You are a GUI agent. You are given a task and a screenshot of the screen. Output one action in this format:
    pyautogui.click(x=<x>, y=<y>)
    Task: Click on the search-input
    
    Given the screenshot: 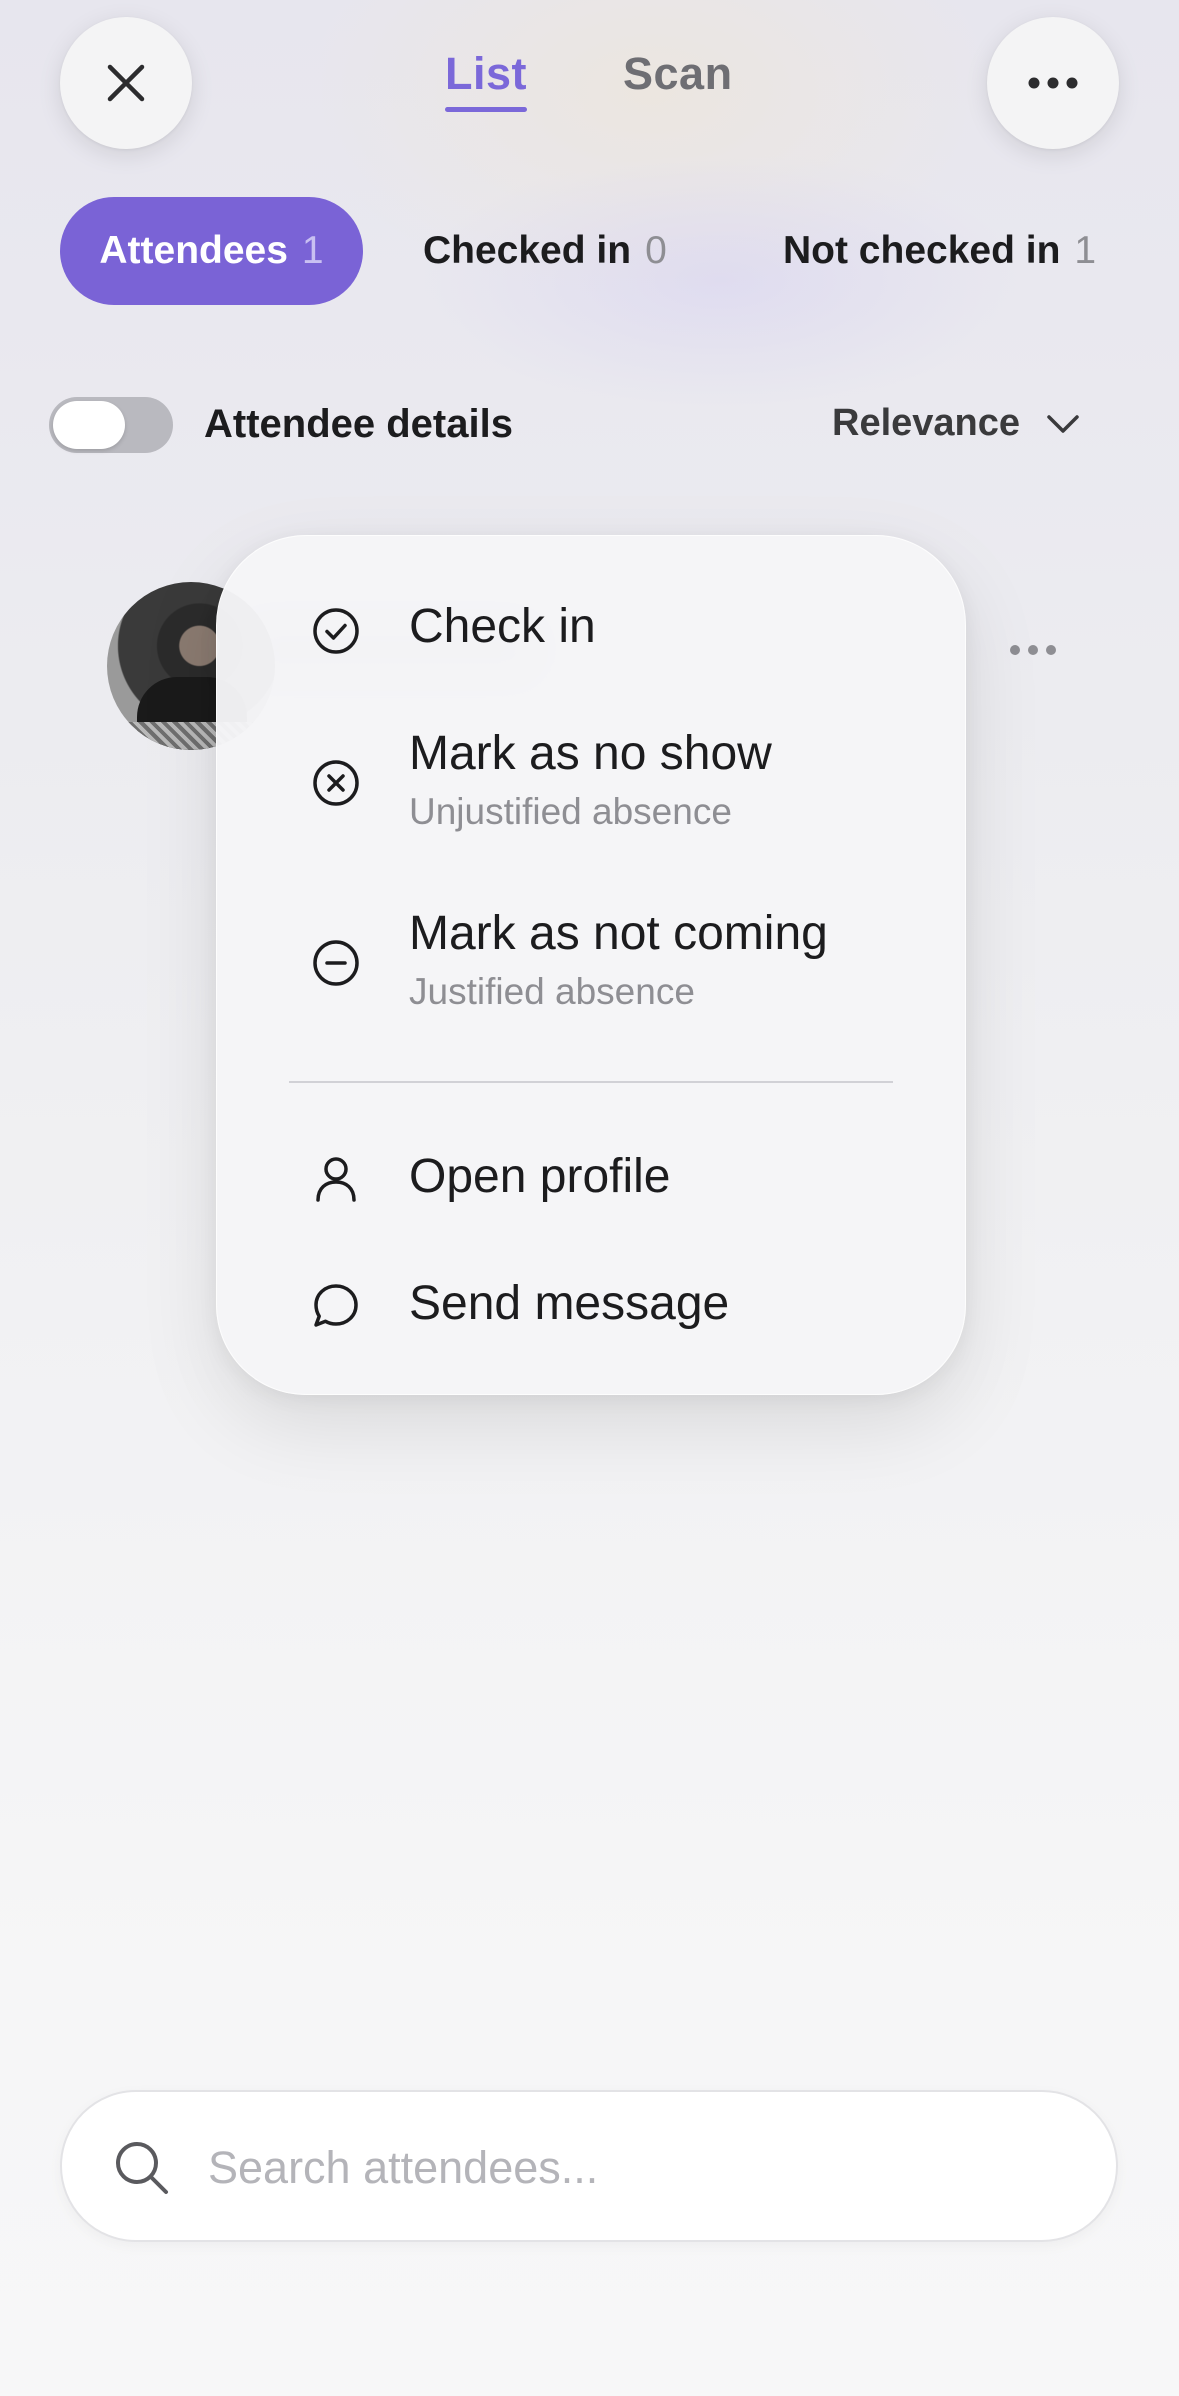 What is the action you would take?
    pyautogui.click(x=638, y=2168)
    